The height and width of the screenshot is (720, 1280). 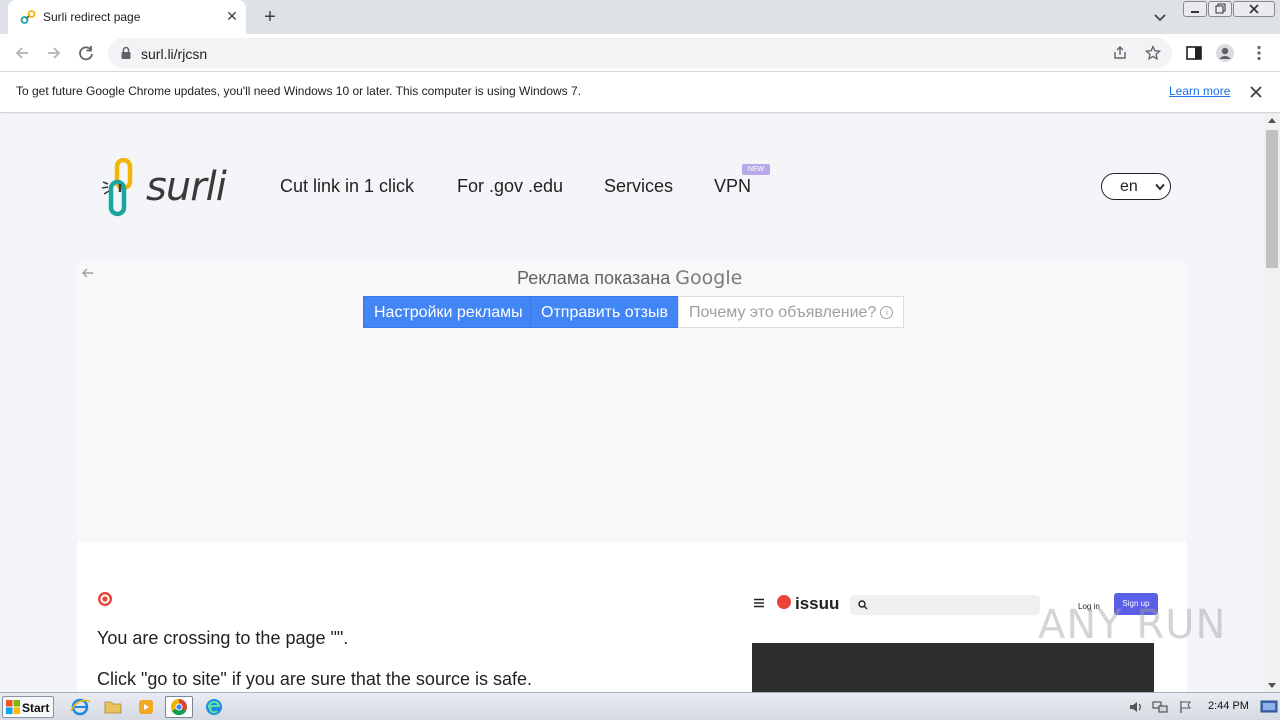 I want to click on vpn-new-badge: NEW, so click(x=756, y=169).